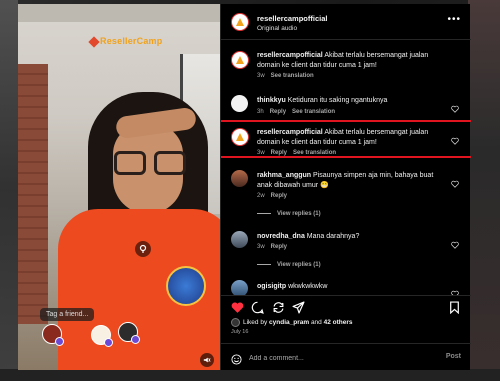 Image resolution: width=500 pixels, height=381 pixels. What do you see at coordinates (336, 100) in the screenshot?
I see `comment-body: Ketiduran itu saking ngantuknya` at bounding box center [336, 100].